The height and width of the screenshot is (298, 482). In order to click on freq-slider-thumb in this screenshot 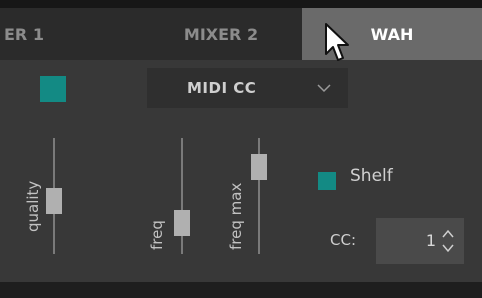, I will do `click(182, 223)`.